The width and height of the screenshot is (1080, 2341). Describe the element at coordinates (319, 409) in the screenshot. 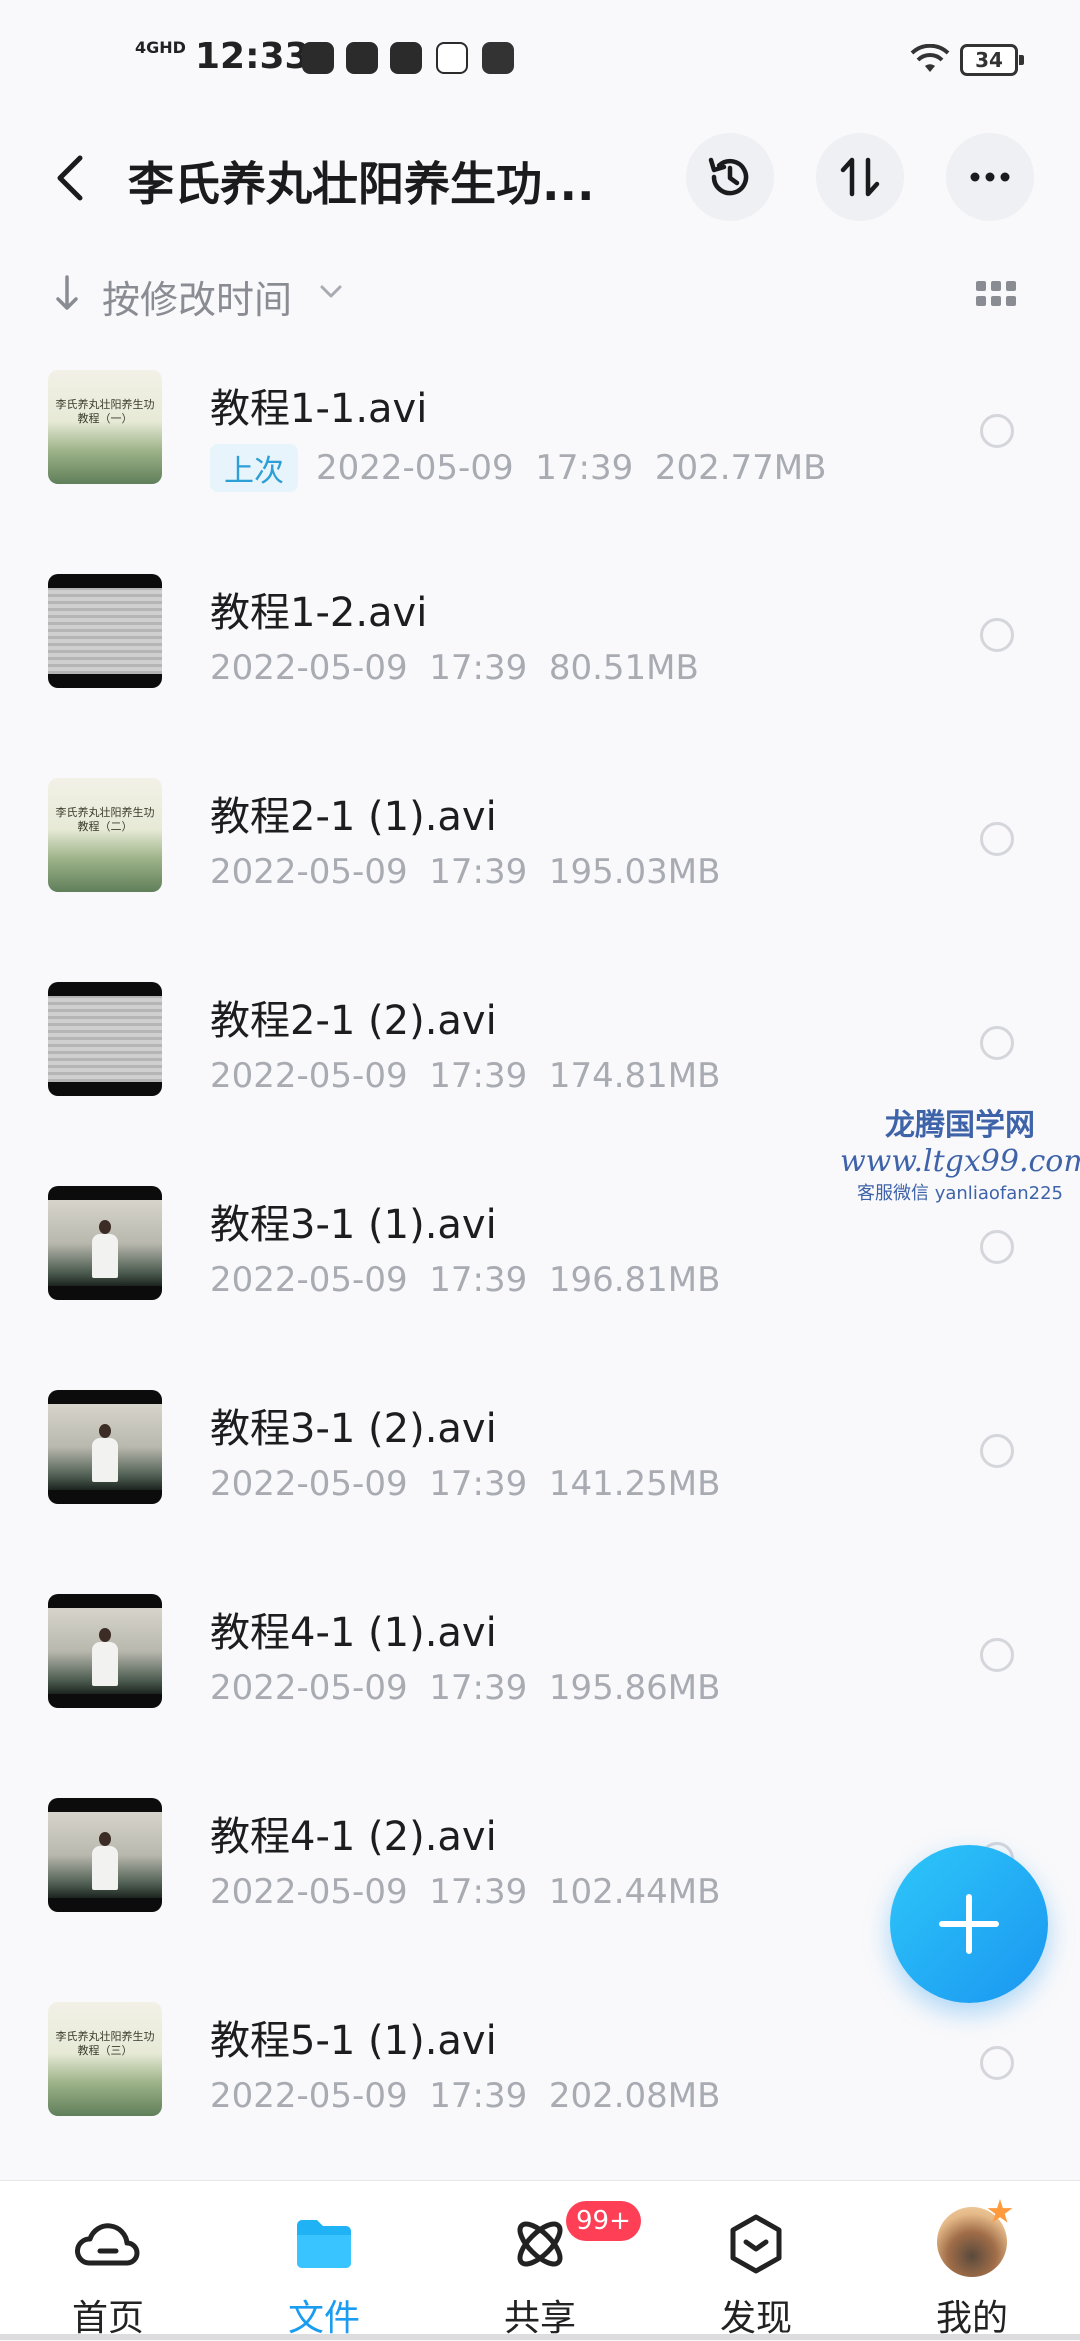

I see `file-name: 教程1-1.avi` at that location.